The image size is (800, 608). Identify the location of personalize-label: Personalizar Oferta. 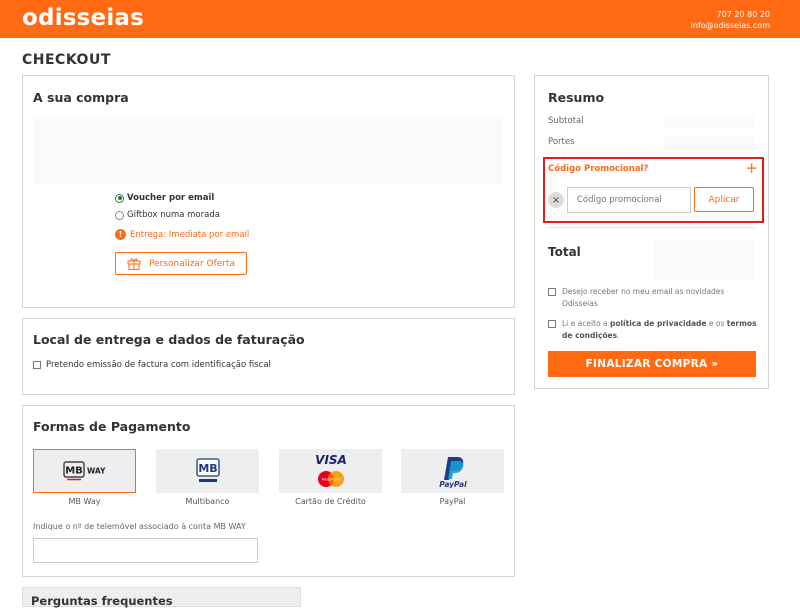
(192, 263).